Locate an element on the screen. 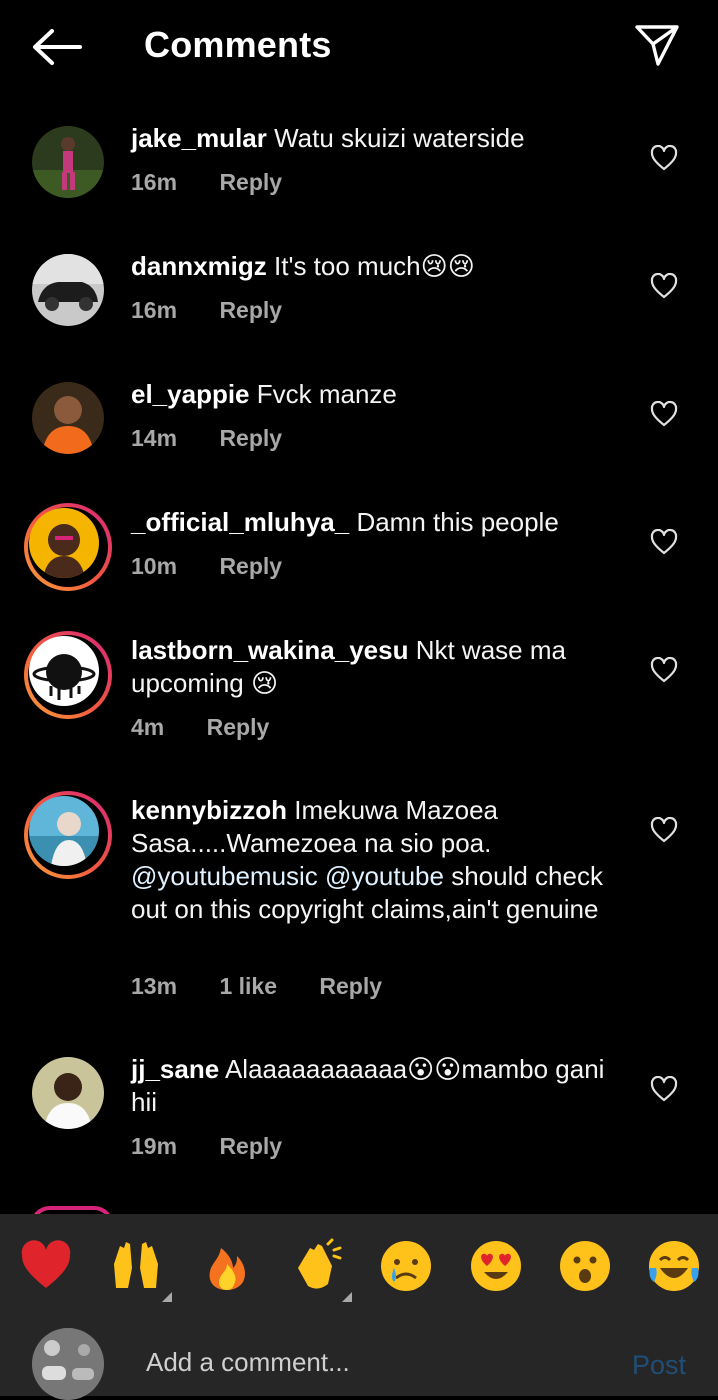 Image resolution: width=718 pixels, height=1400 pixels. comment-meta: 4m Reply is located at coordinates (218, 727).